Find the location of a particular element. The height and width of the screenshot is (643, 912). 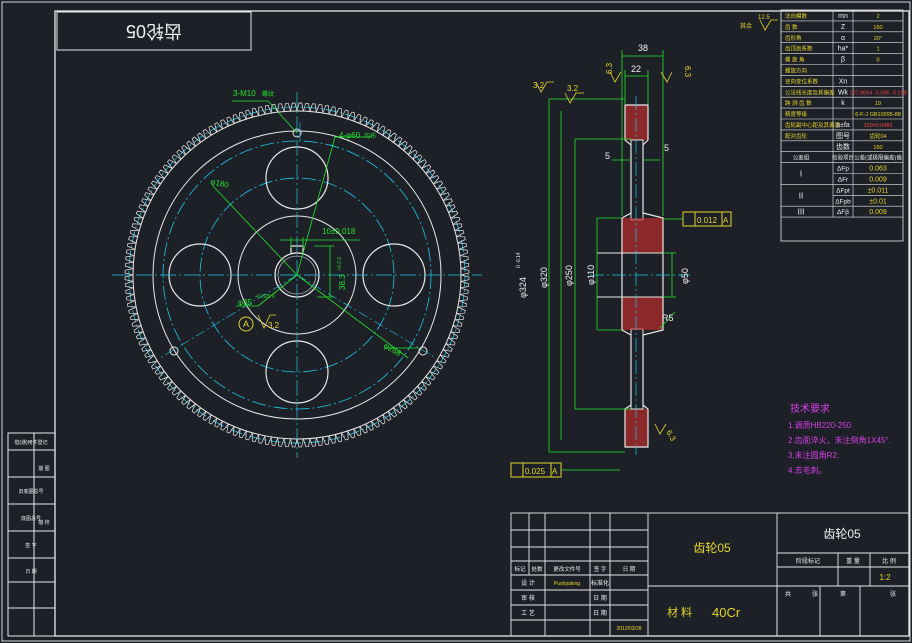

rough-b: 3.2 is located at coordinates (573, 88).